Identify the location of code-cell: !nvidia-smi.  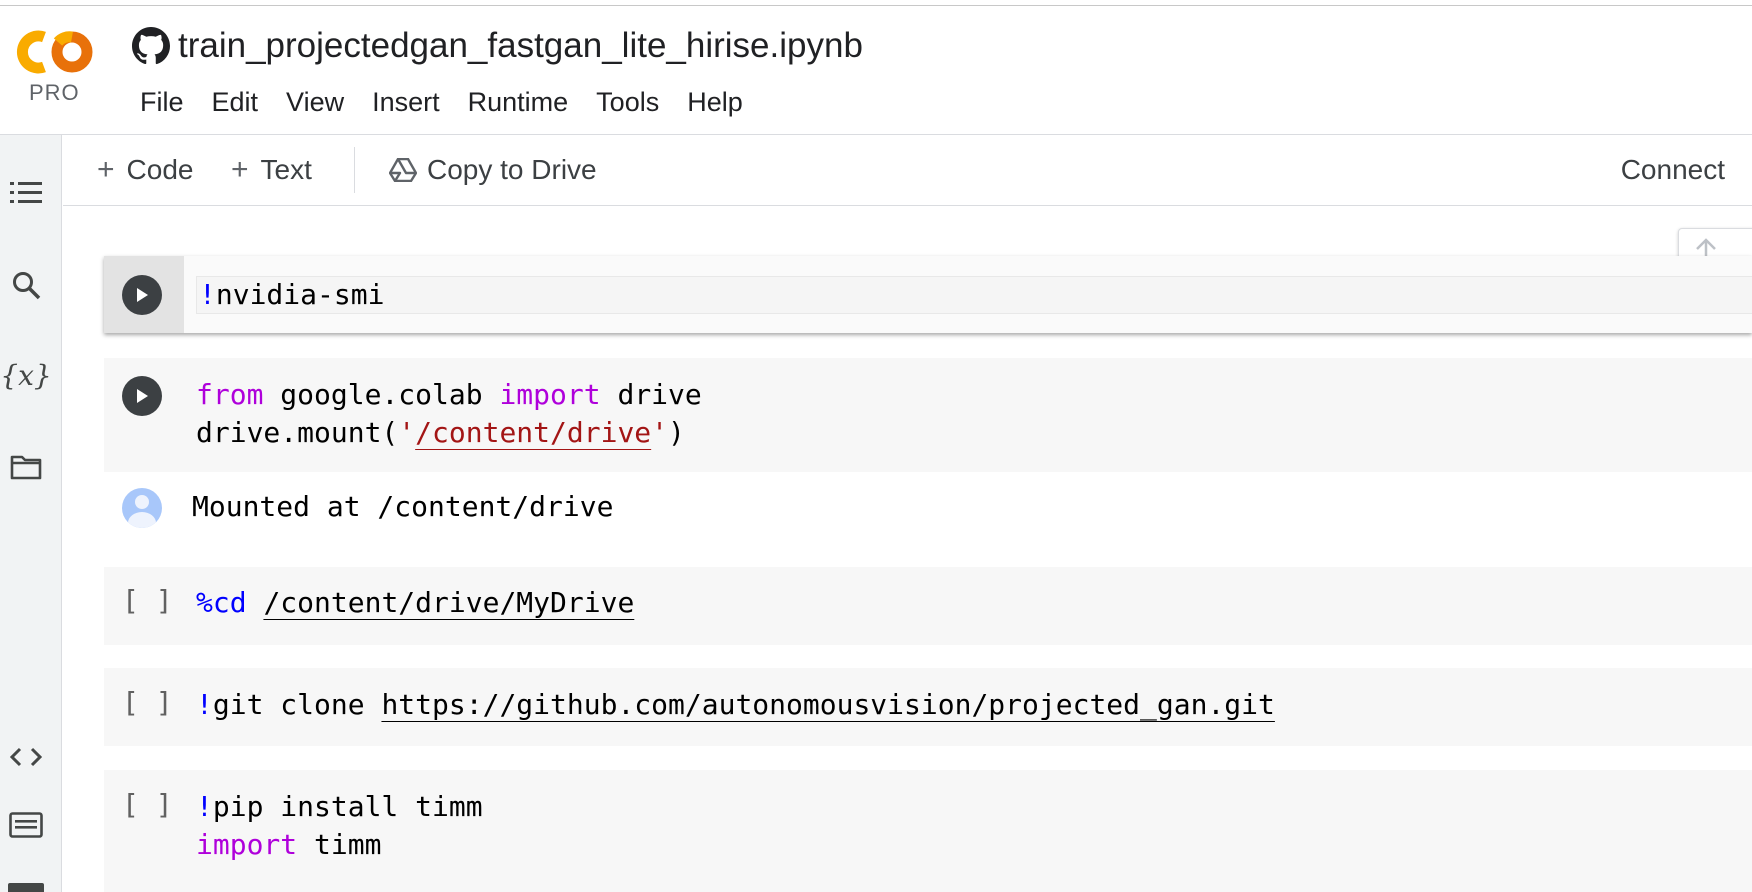
(928, 294).